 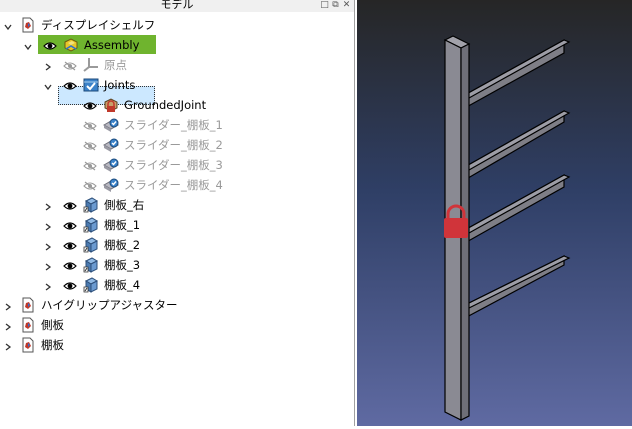 I want to click on tree-item: スライダー_棚板_2, so click(x=177, y=145).